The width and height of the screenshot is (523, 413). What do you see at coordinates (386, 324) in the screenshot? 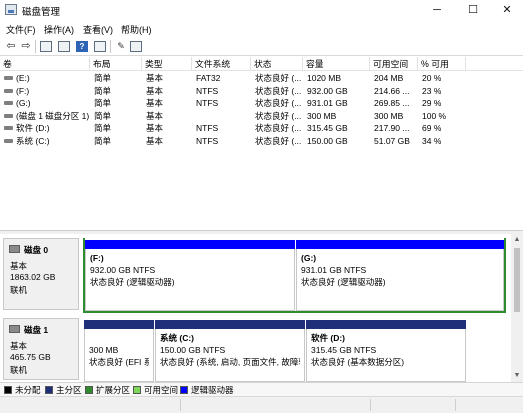
I see `partition-d-color-bar` at bounding box center [386, 324].